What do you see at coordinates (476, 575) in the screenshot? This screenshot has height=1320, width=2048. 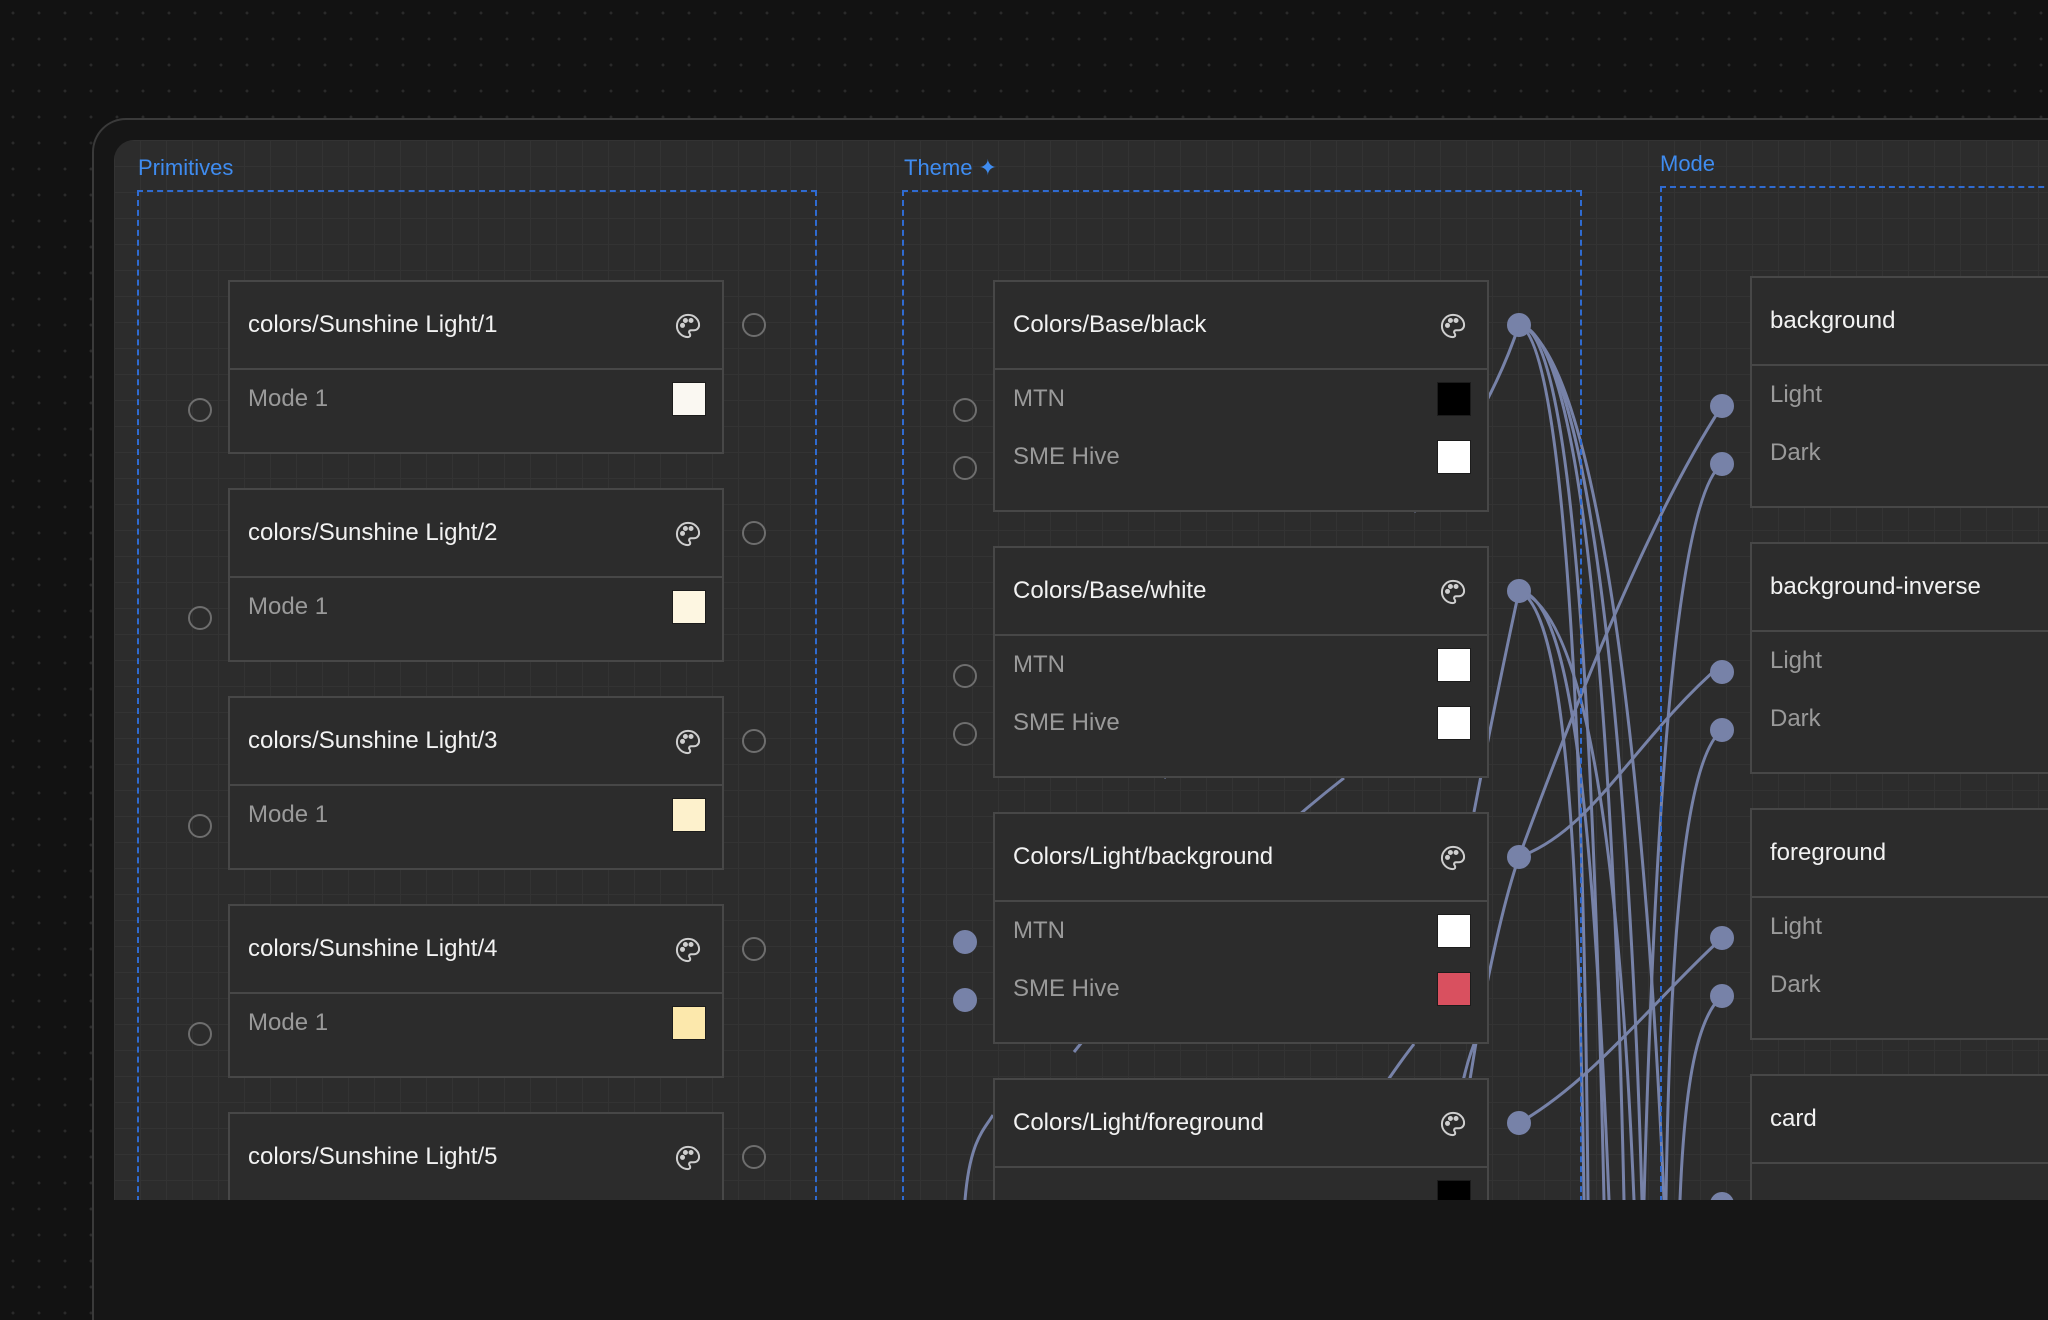 I see `variable-card: colors/Sunshine Light/2 Mode 1` at bounding box center [476, 575].